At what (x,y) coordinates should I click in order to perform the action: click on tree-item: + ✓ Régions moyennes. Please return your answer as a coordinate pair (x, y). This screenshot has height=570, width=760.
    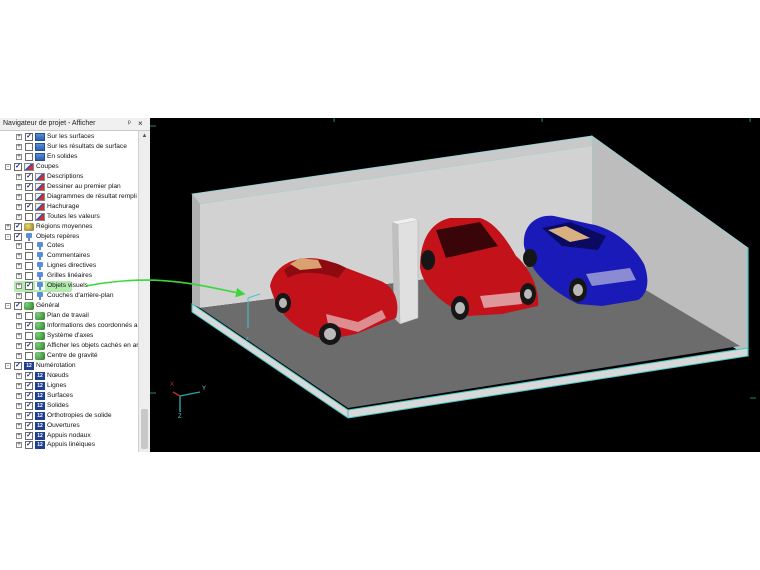
    Looking at the image, I should click on (69, 227).